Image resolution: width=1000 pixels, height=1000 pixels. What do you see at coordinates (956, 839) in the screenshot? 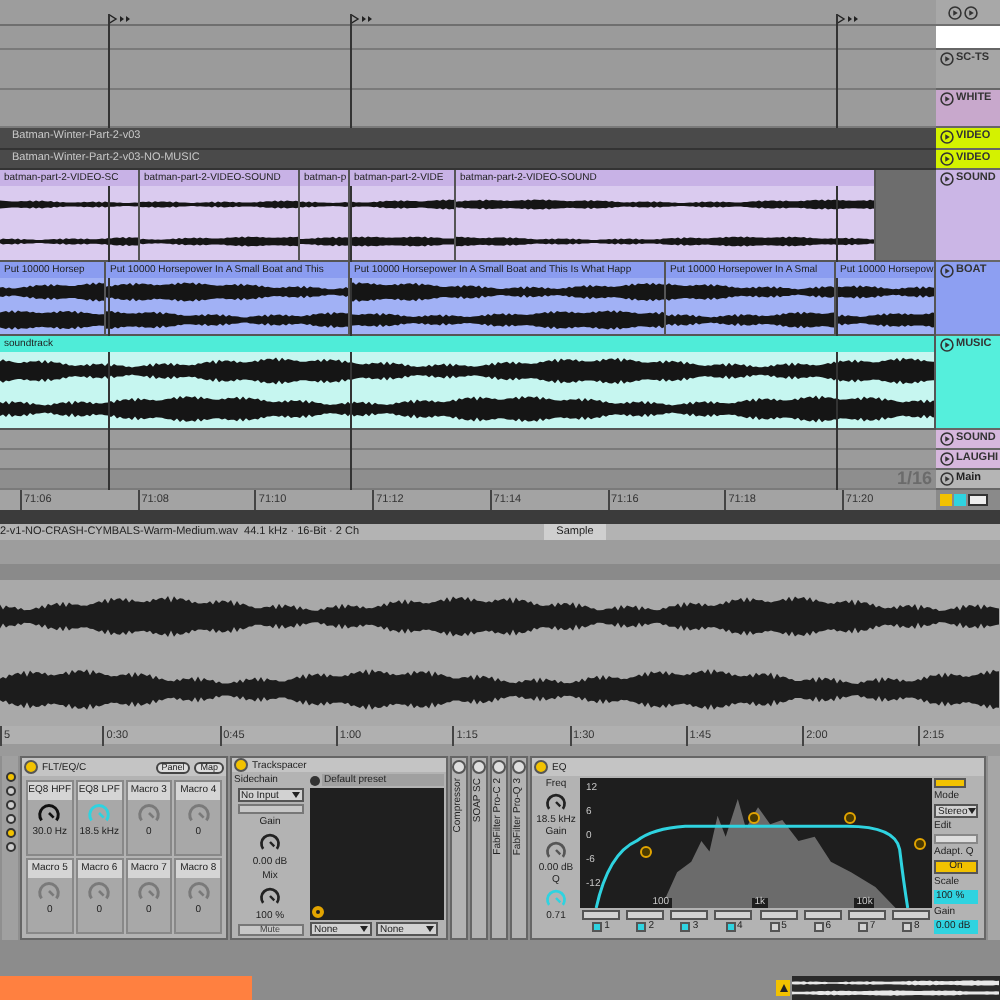
I see `edit-toggle` at bounding box center [956, 839].